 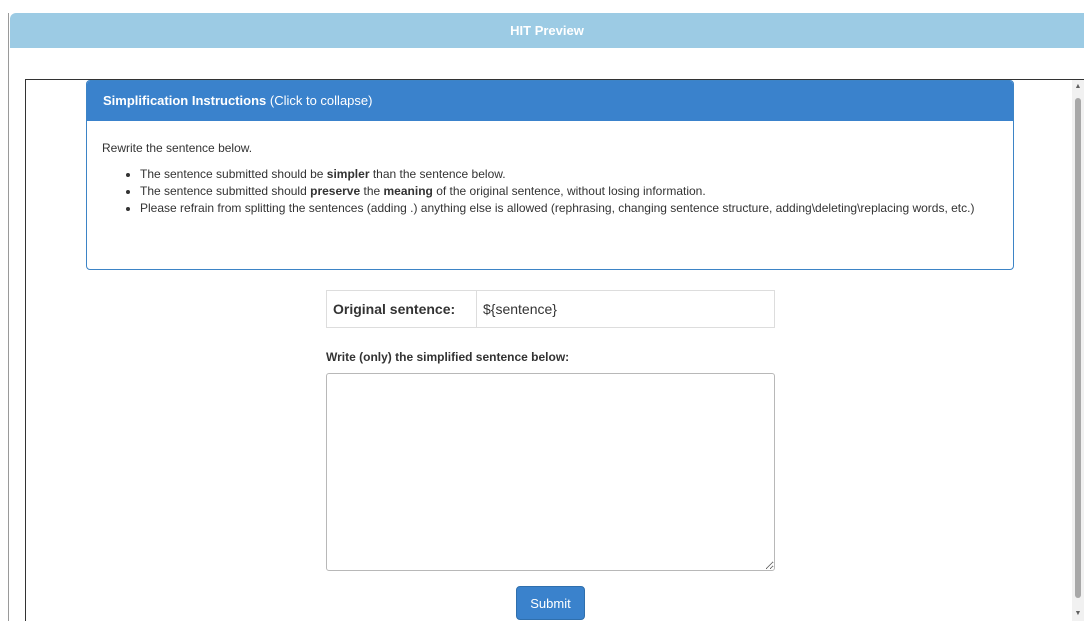 What do you see at coordinates (550, 603) in the screenshot?
I see `submit-button: Submit` at bounding box center [550, 603].